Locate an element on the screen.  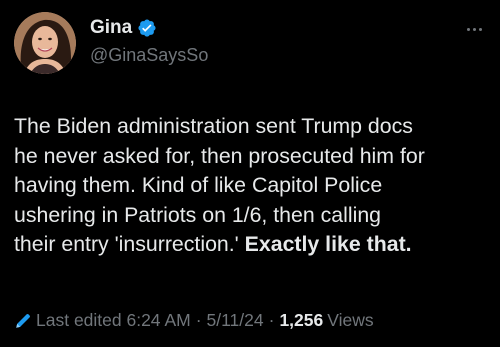
verified-badge-icon is located at coordinates (147, 28).